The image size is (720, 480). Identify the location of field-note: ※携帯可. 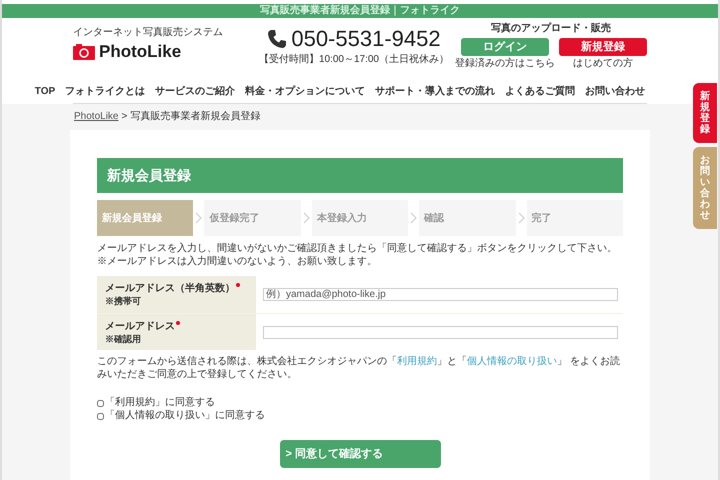
(123, 301).